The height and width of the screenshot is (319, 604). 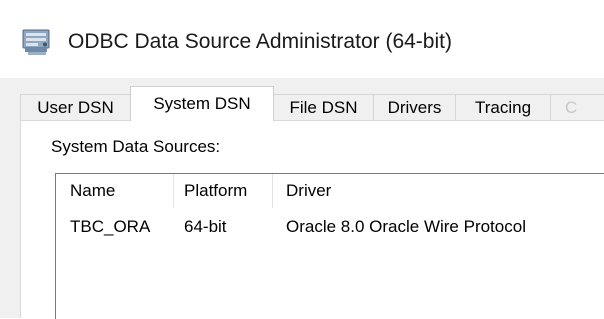 What do you see at coordinates (414, 107) in the screenshot?
I see `tab-drivers: Drivers` at bounding box center [414, 107].